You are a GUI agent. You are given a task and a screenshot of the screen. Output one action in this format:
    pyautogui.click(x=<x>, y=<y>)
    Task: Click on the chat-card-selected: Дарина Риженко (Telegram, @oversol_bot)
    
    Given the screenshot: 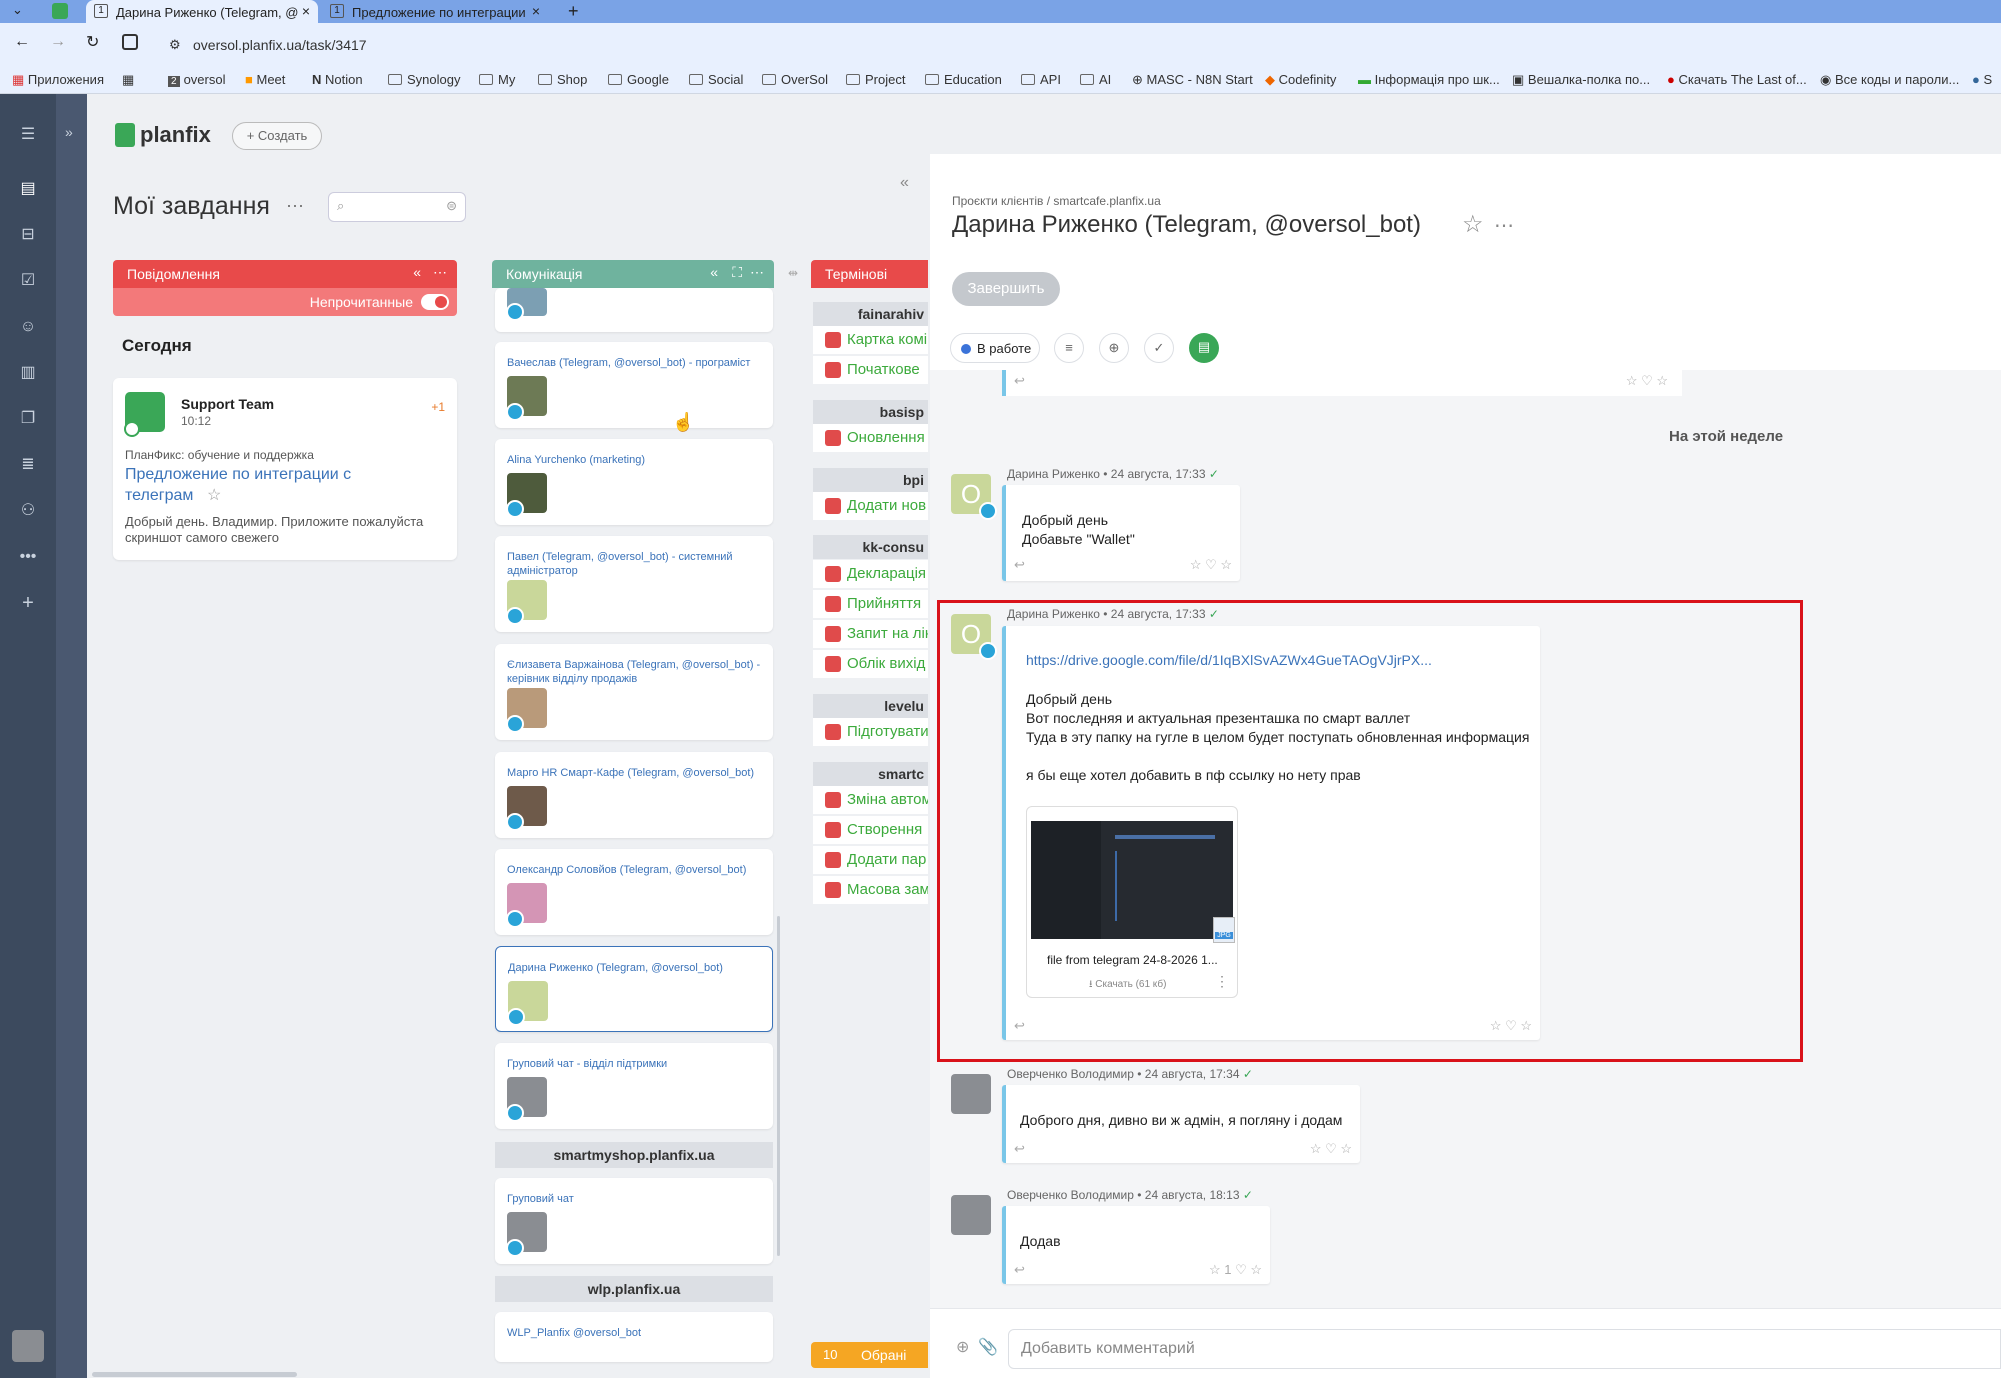 What is the action you would take?
    pyautogui.click(x=634, y=989)
    